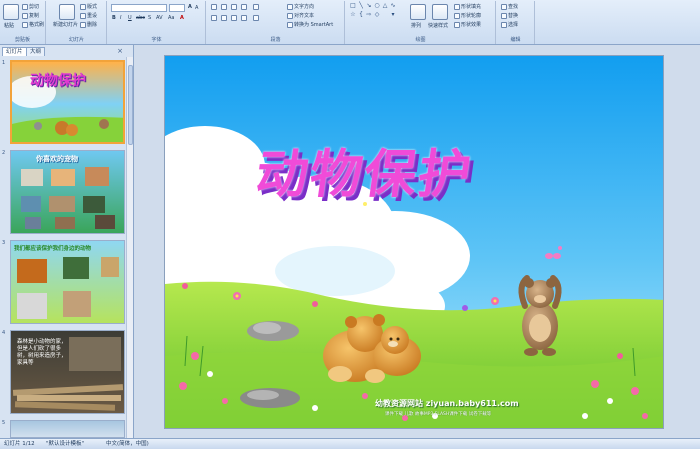 Image resolution: width=700 pixels, height=449 pixels. I want to click on rectangle-shape-icon: □, so click(353, 6).